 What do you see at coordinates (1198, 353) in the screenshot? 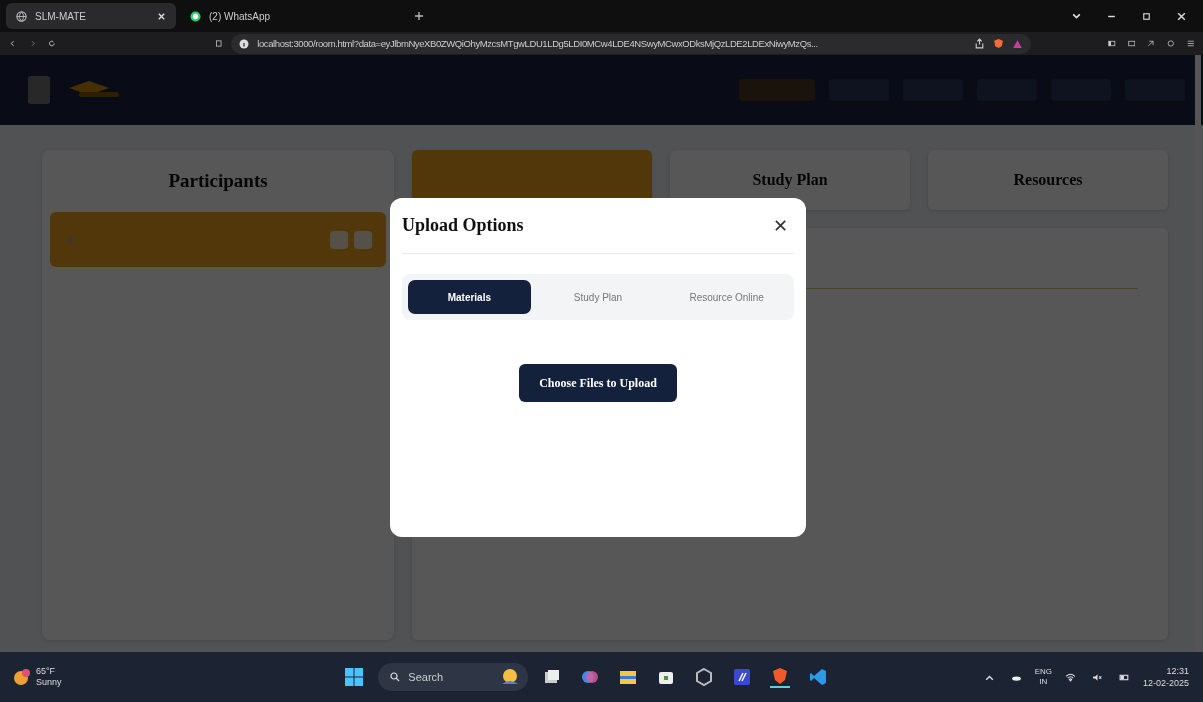
I see `scrollbar` at bounding box center [1198, 353].